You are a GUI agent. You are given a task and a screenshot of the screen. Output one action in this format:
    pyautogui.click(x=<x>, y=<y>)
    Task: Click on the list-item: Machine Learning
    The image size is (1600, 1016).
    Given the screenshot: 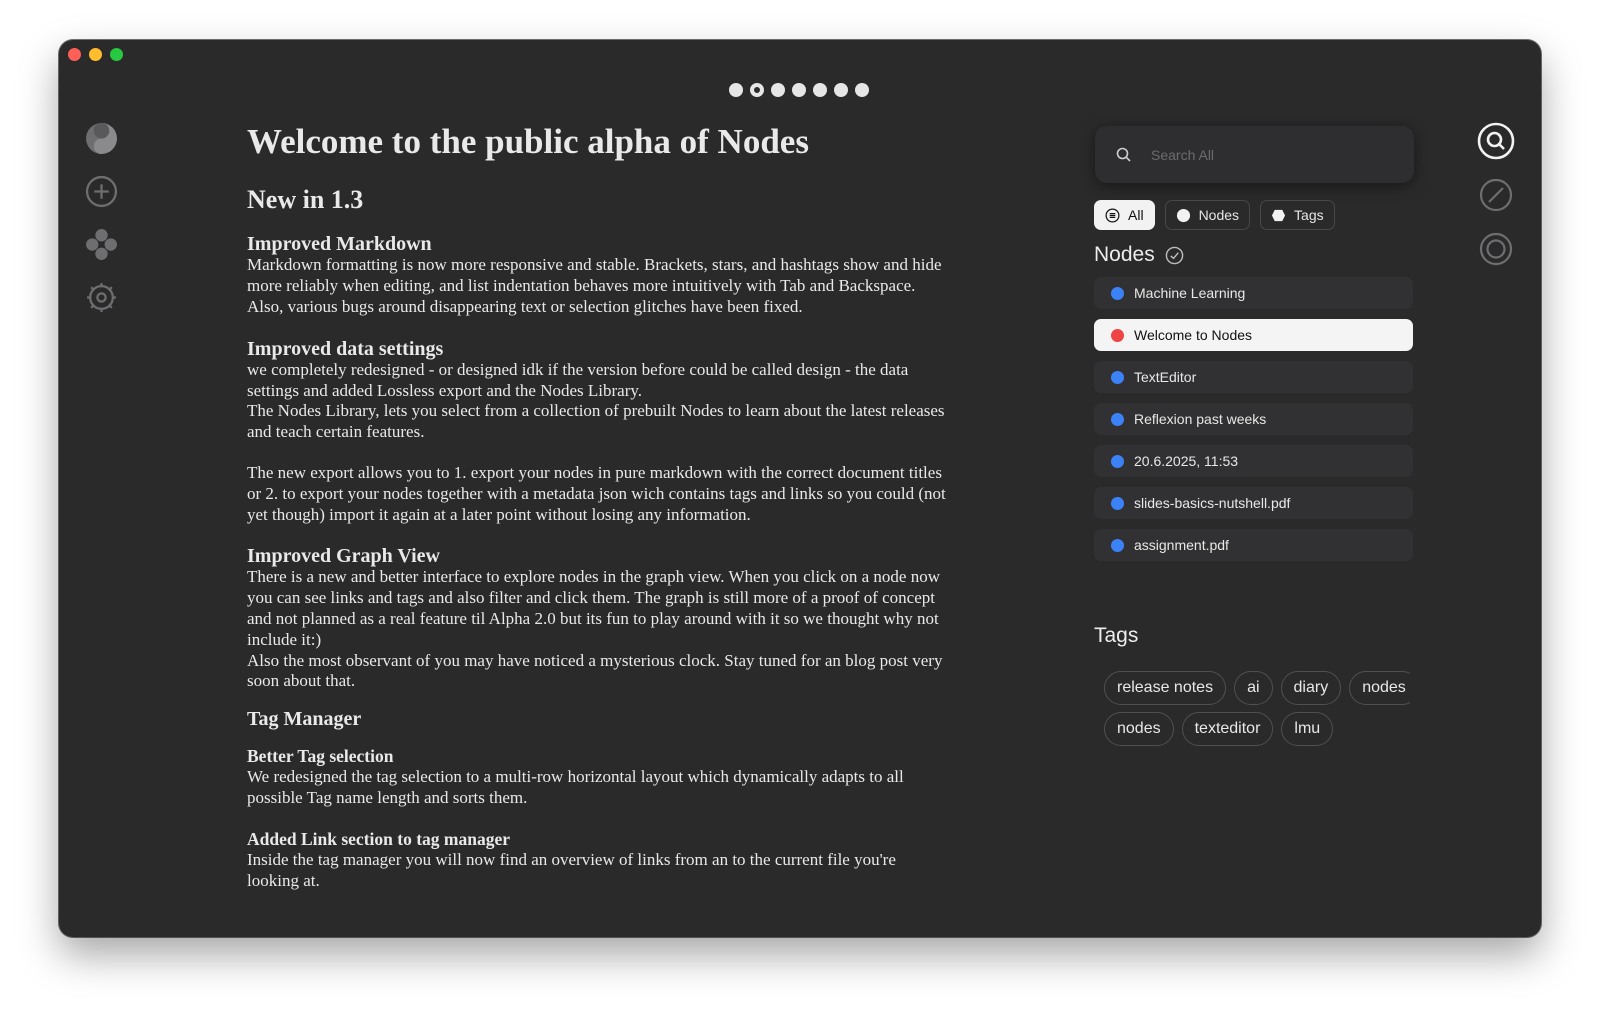 What is the action you would take?
    pyautogui.click(x=1253, y=293)
    